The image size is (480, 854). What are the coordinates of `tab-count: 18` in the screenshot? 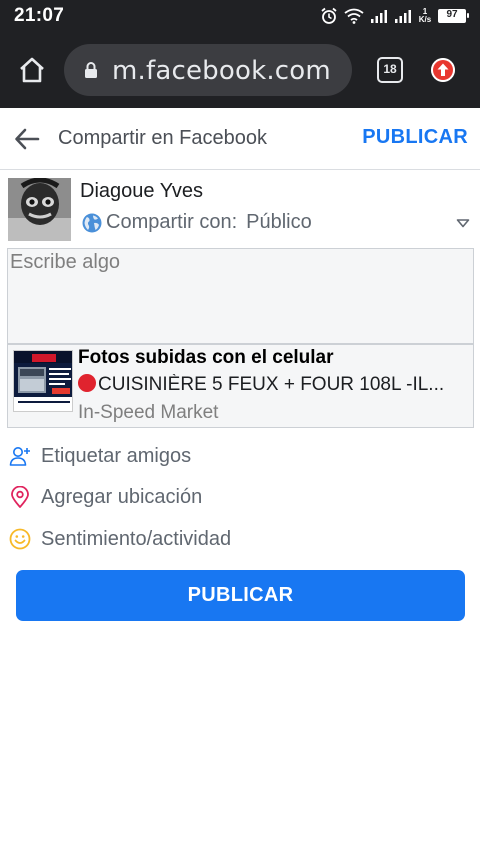 It's located at (390, 69).